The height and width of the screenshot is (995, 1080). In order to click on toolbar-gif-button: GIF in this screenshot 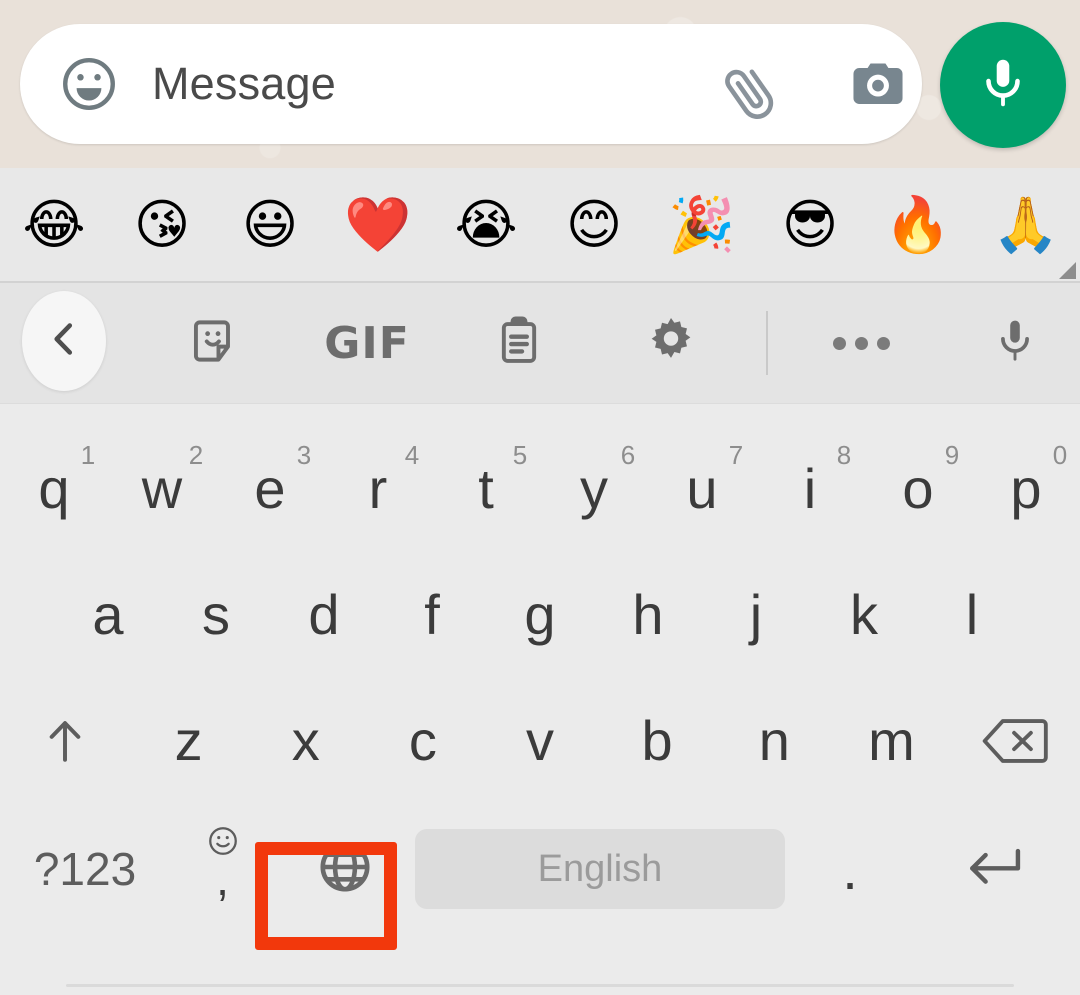, I will do `click(367, 343)`.